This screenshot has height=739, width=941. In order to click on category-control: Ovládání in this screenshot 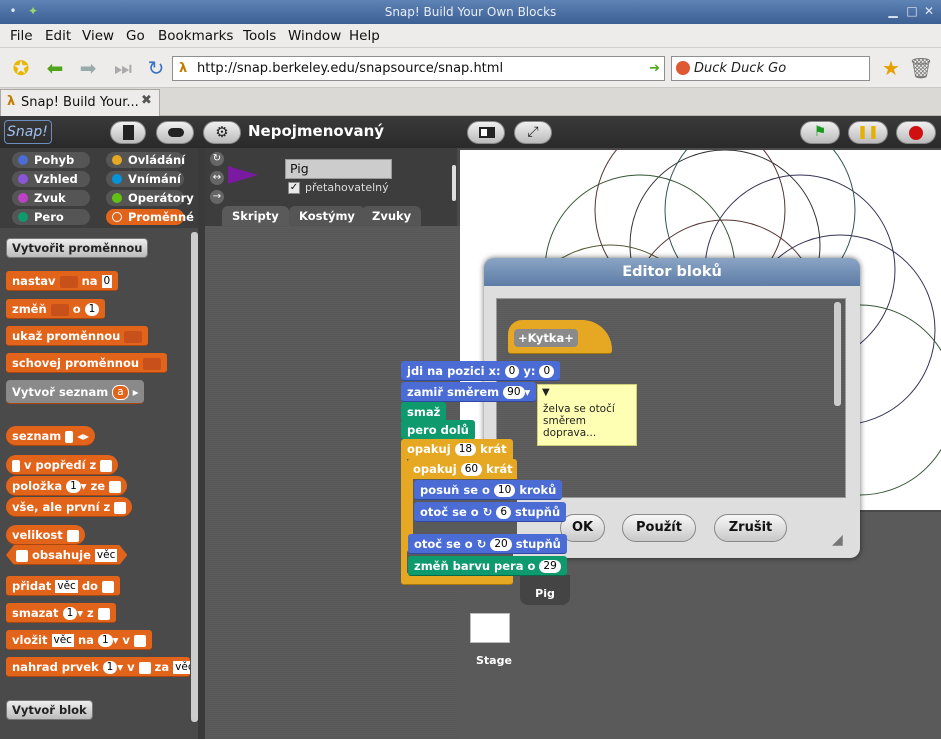, I will do `click(145, 160)`.